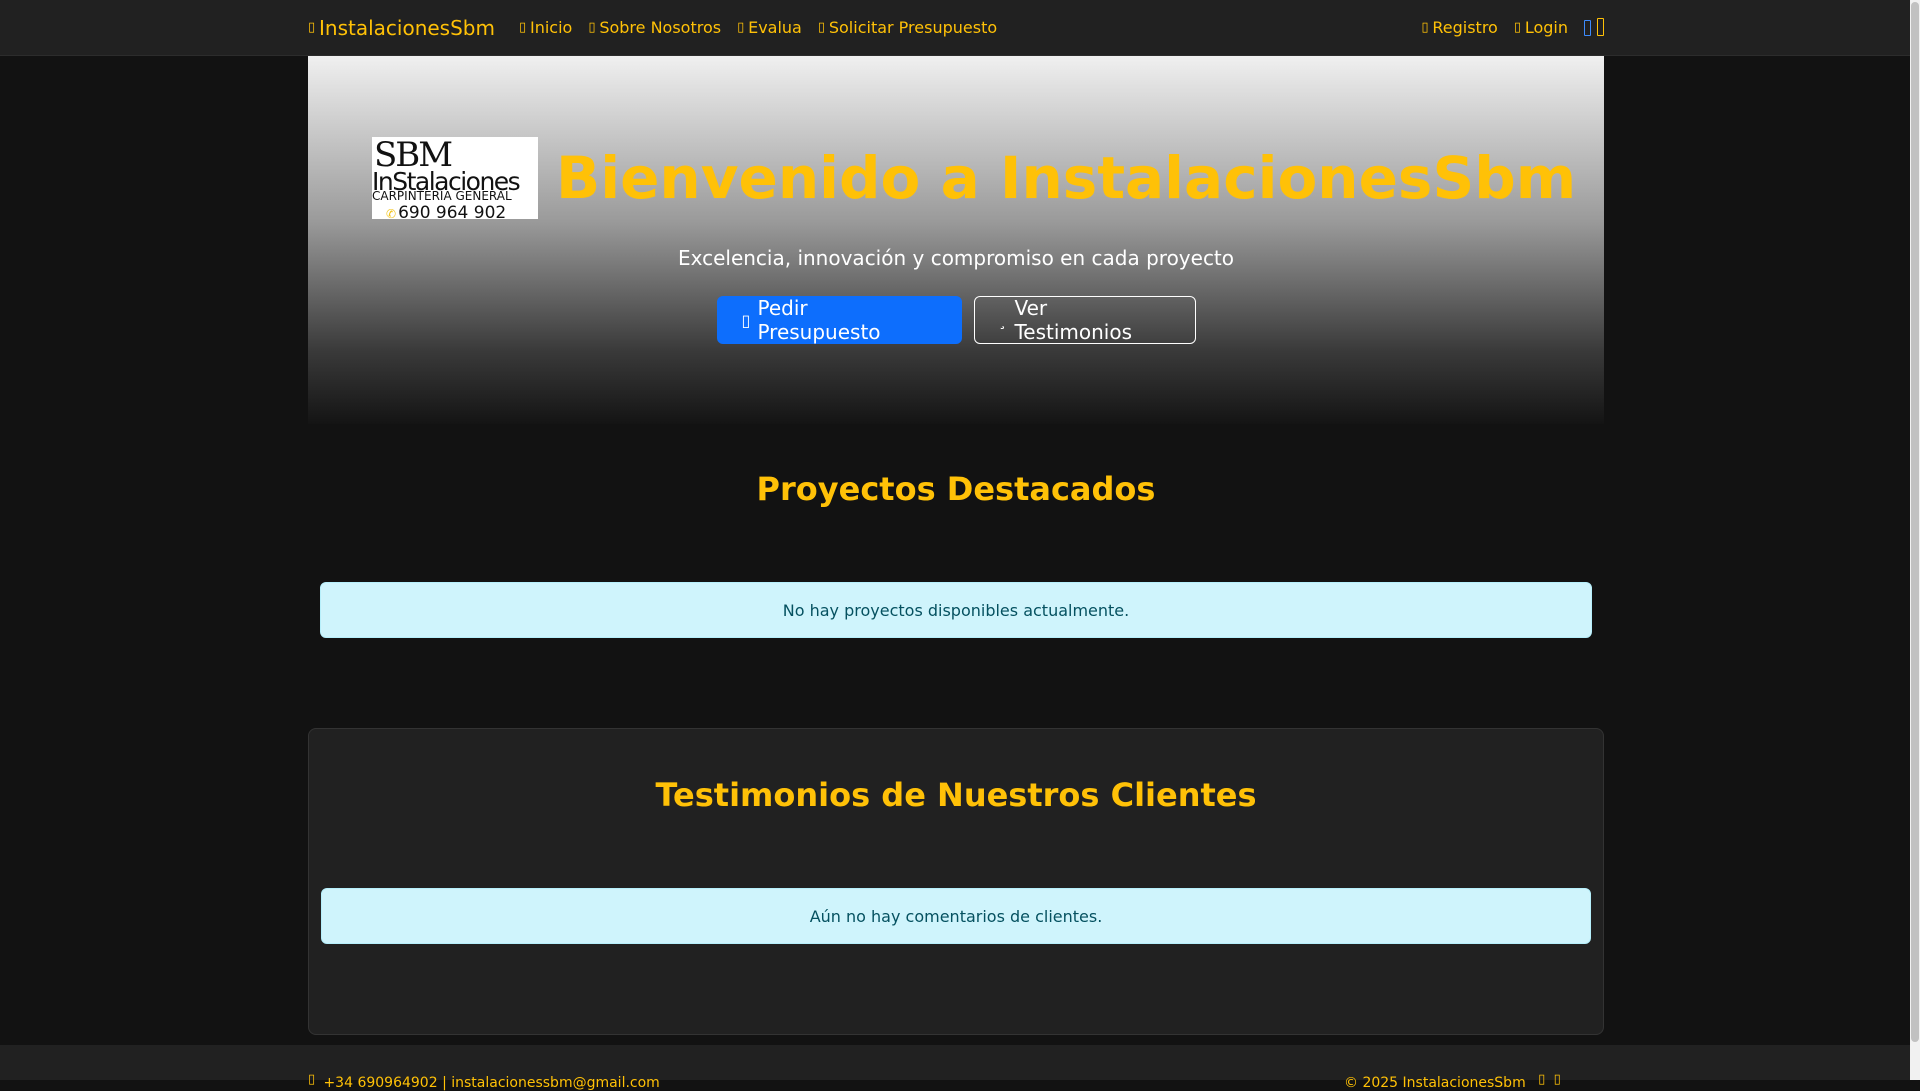  I want to click on phone-icon: ✆, so click(391, 213).